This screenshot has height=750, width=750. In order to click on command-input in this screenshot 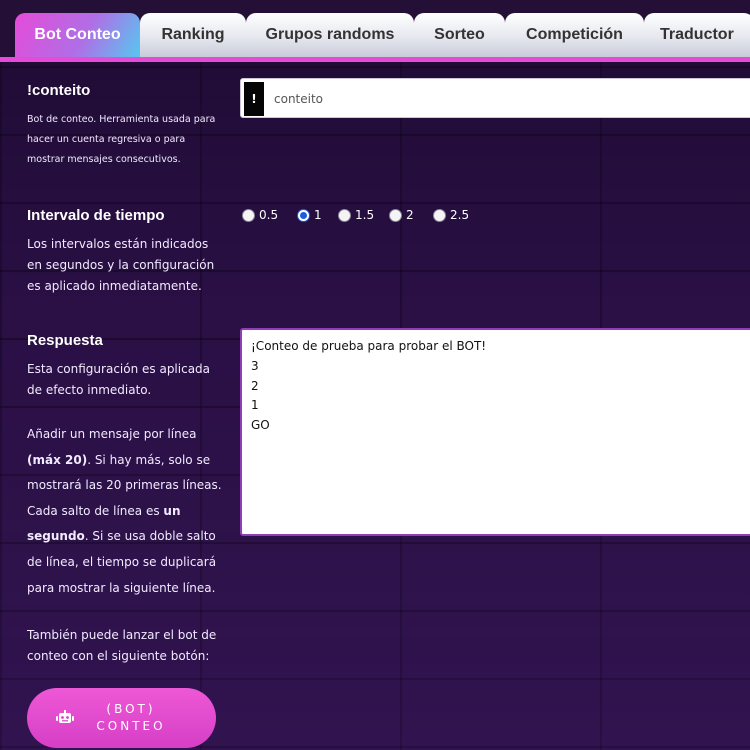, I will do `click(509, 99)`.